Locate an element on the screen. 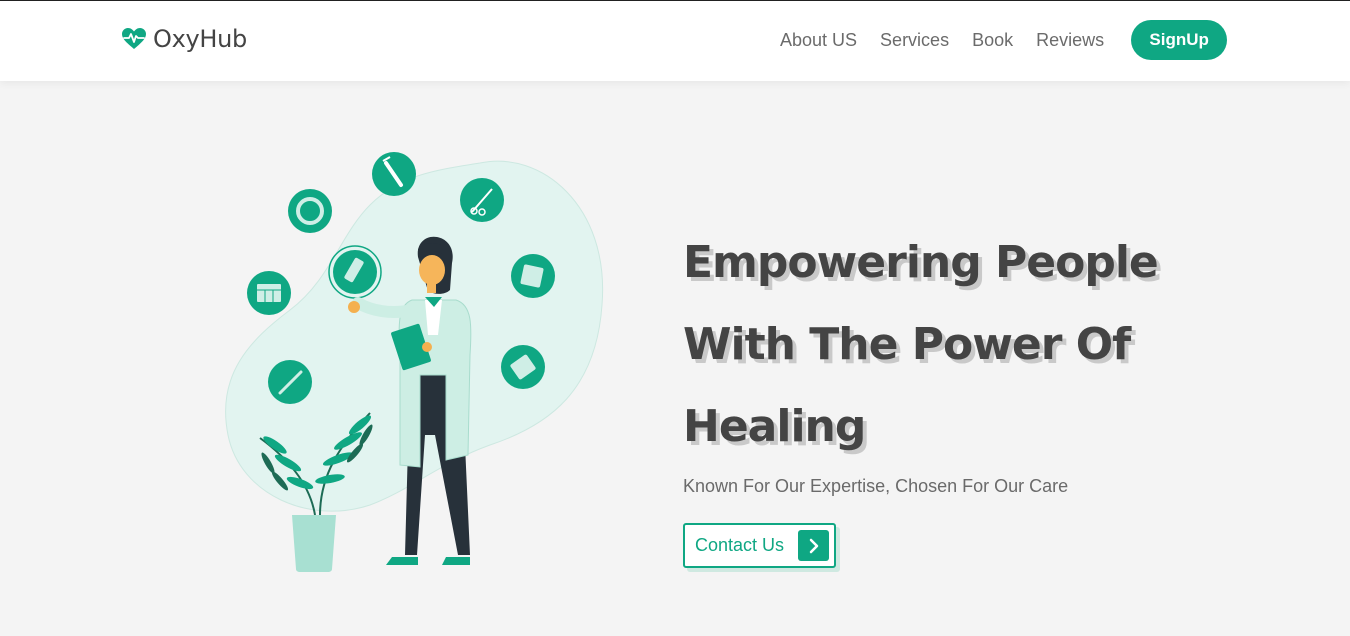  nav-link-book: Book is located at coordinates (992, 40).